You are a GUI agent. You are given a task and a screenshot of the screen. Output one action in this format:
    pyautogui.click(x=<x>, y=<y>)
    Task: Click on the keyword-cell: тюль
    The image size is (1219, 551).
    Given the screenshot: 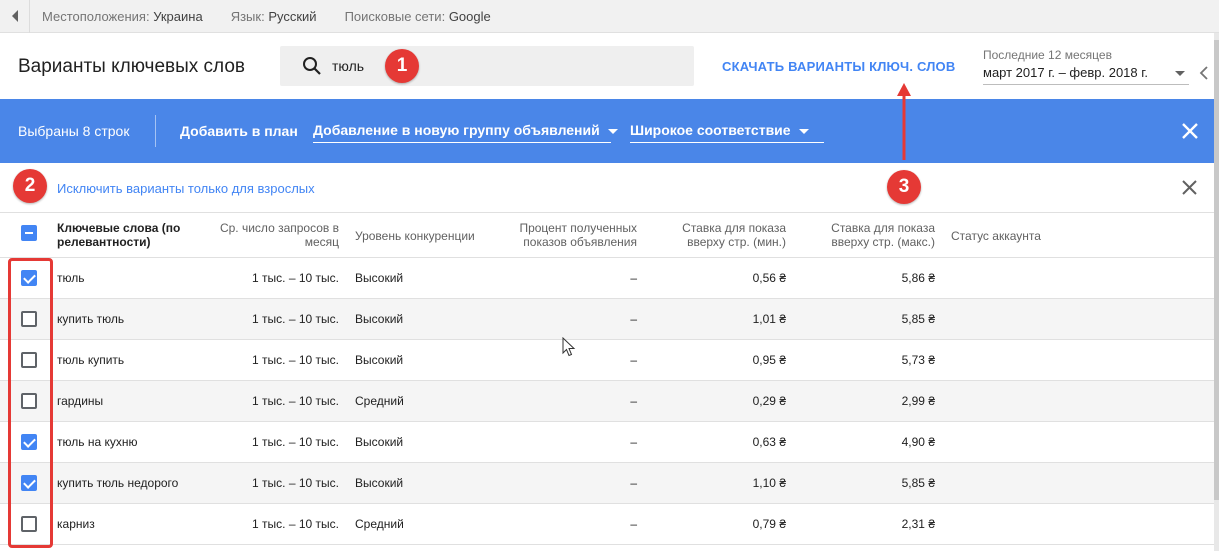 What is the action you would take?
    pyautogui.click(x=71, y=278)
    